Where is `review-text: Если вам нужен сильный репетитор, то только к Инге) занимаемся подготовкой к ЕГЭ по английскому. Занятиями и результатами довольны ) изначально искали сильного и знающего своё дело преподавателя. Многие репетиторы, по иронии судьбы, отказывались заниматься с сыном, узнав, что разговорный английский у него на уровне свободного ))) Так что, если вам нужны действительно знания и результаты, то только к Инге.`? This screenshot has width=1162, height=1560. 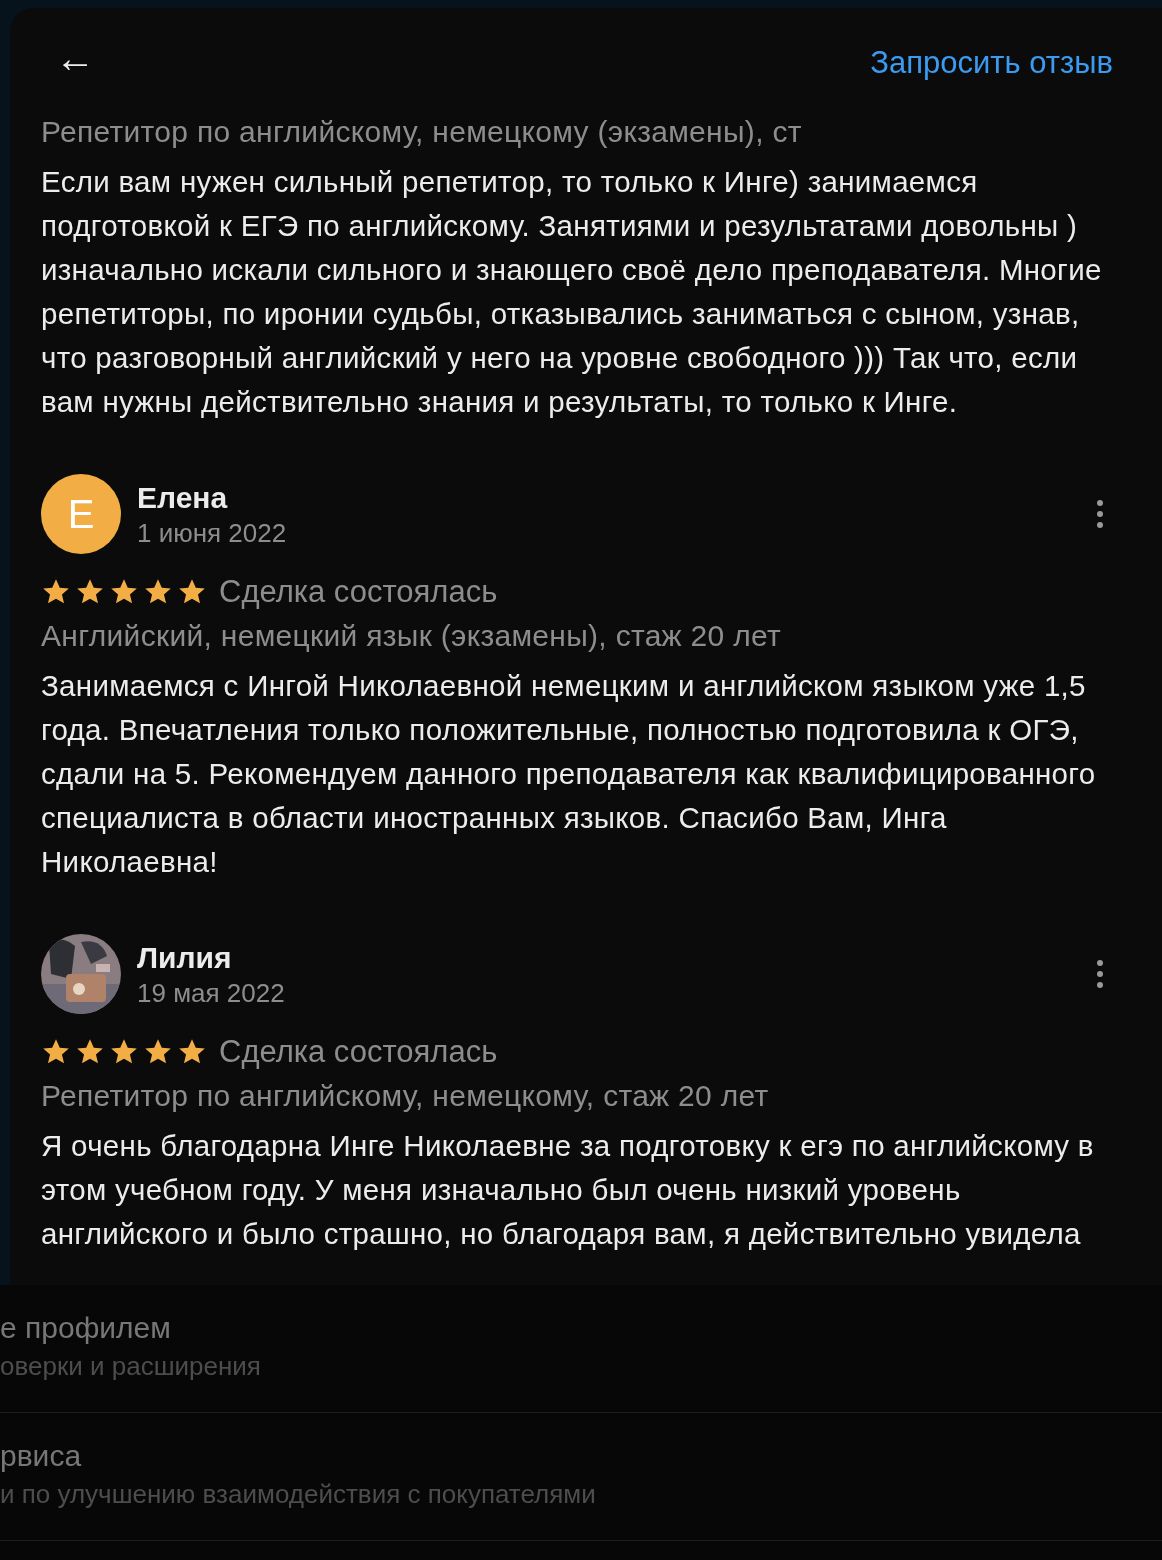 review-text: Если вам нужен сильный репетитор, то только к Инге) занимаемся подготовкой к ЕГЭ по английскому. Занятиями и результатами довольны ) изначально искали сильного и знающего своё дело преподавателя. Многие репетиторы, по иронии судьбы, отказывались заниматься с сыном, узнав, что разговорный английский у него на уровне свободного ))) Так что, если вам нужны действительно знания и результаты, то только к Инге. is located at coordinates (572, 292).